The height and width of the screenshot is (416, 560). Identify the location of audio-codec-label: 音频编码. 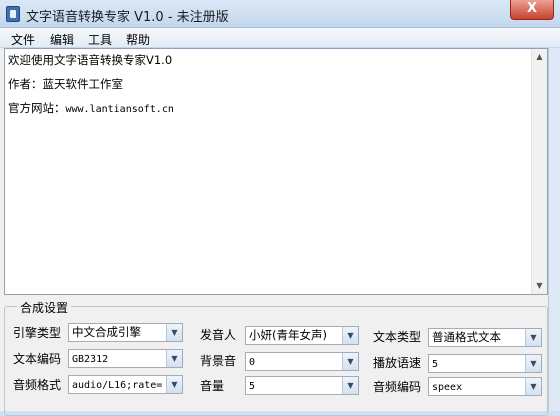
(397, 387).